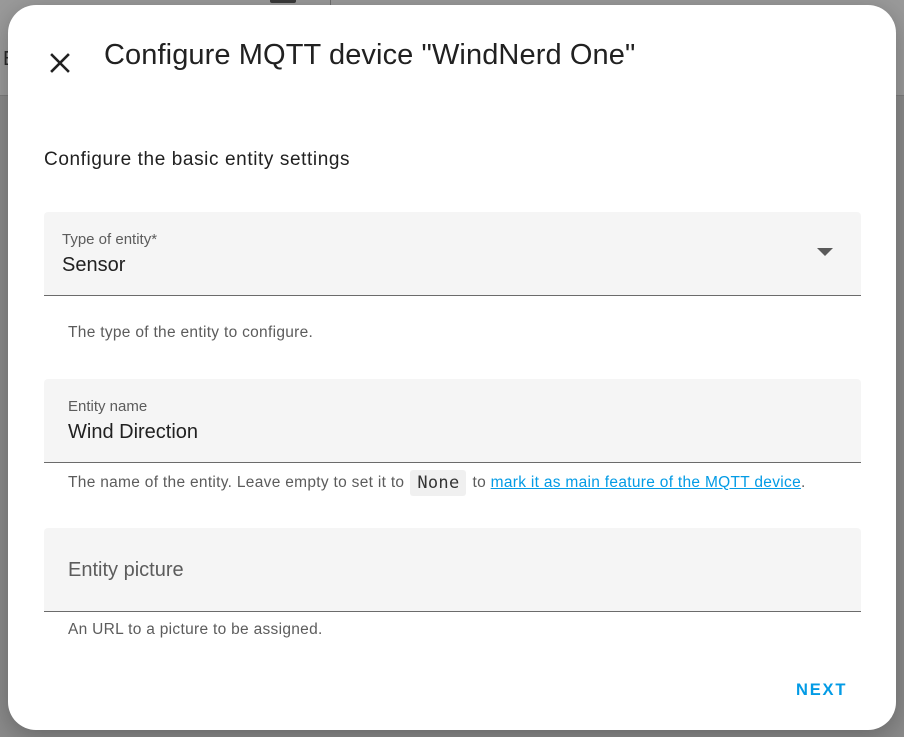  Describe the element at coordinates (370, 55) in the screenshot. I see `dialog-title: Configure MQTT device "WindNerd One"` at that location.